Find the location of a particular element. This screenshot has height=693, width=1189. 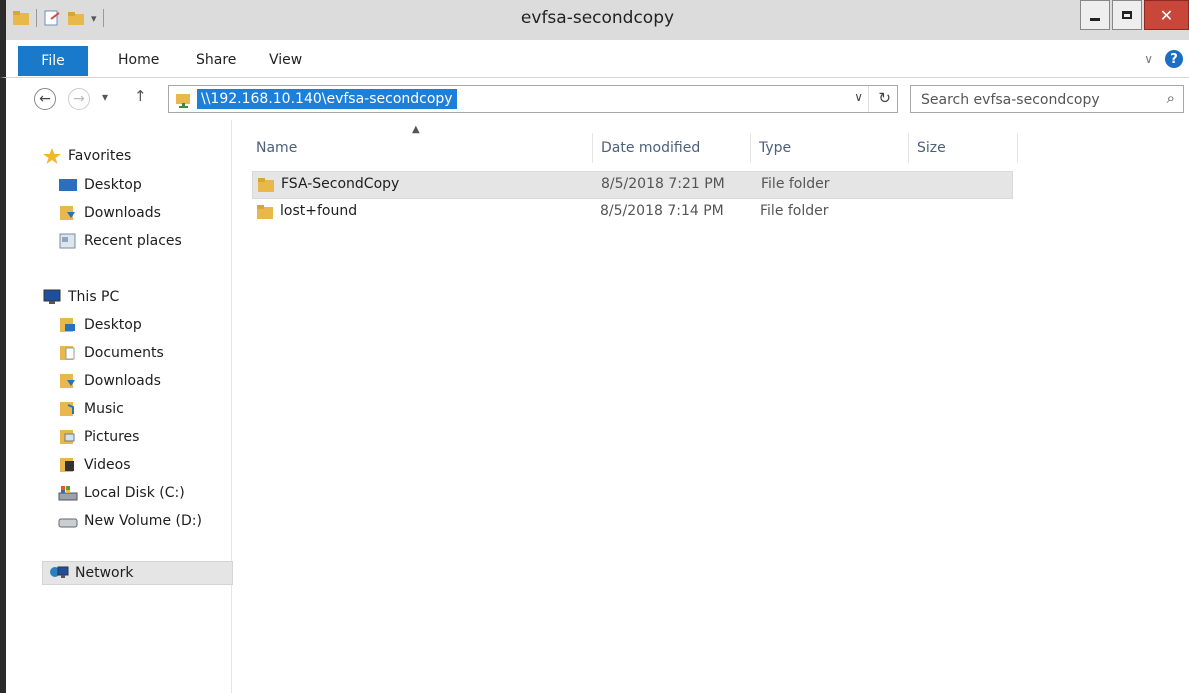

nav-label: Local Disk (C:) is located at coordinates (134, 493).